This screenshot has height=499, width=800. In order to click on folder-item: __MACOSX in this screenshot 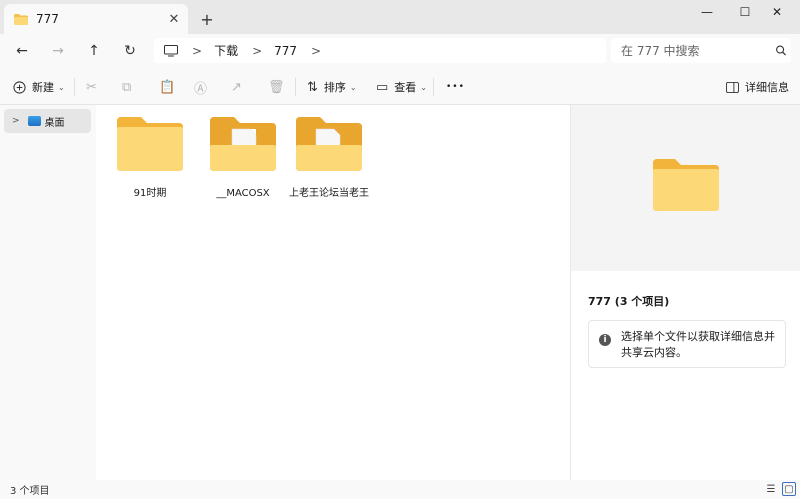, I will do `click(243, 158)`.